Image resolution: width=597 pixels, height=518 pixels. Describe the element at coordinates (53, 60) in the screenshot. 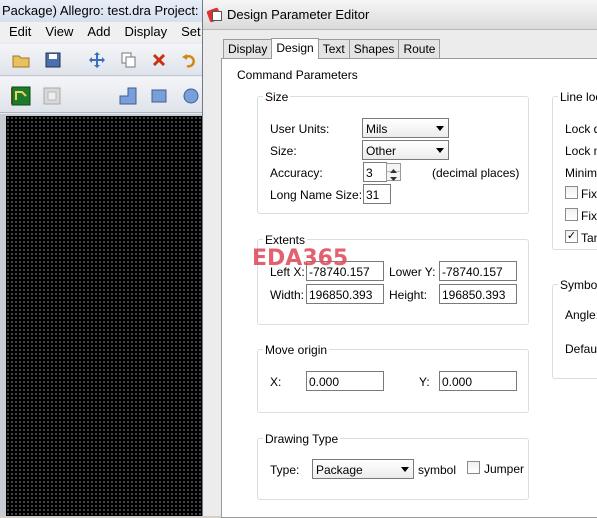

I see `save-icon` at that location.